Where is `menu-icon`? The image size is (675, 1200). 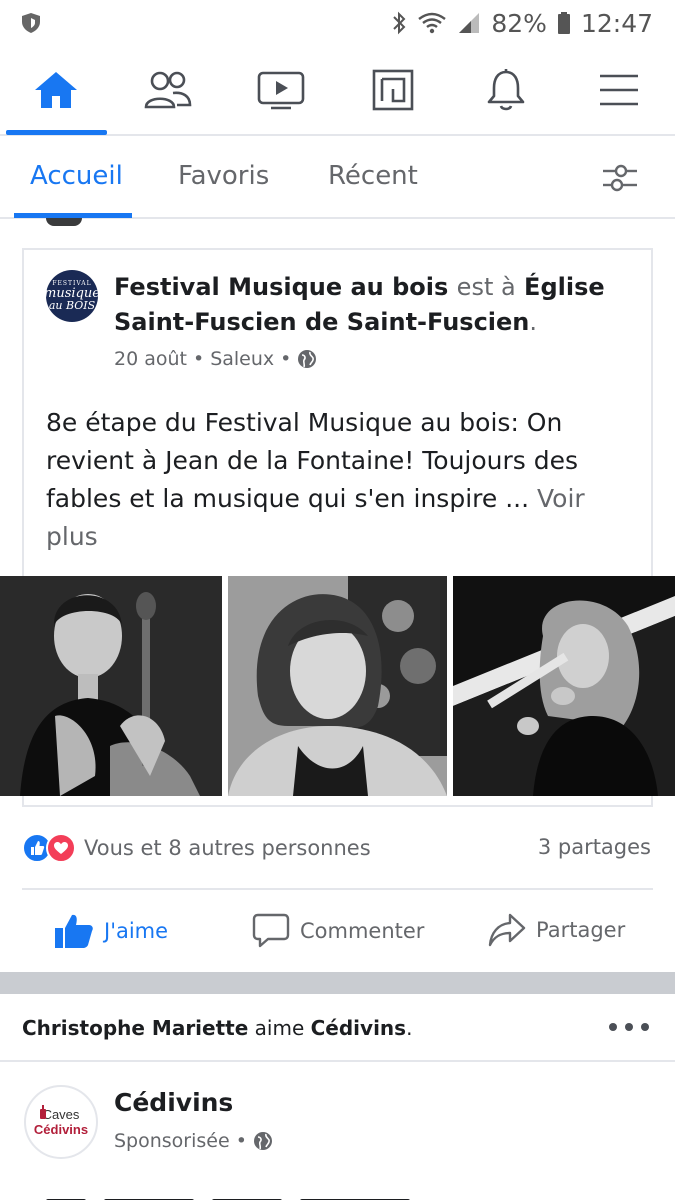 menu-icon is located at coordinates (619, 90).